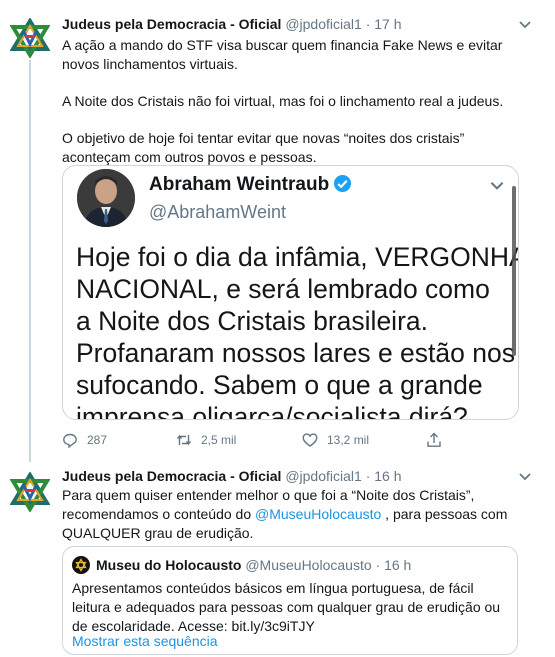  What do you see at coordinates (384, 476) in the screenshot?
I see `timestamp: · 16 h` at bounding box center [384, 476].